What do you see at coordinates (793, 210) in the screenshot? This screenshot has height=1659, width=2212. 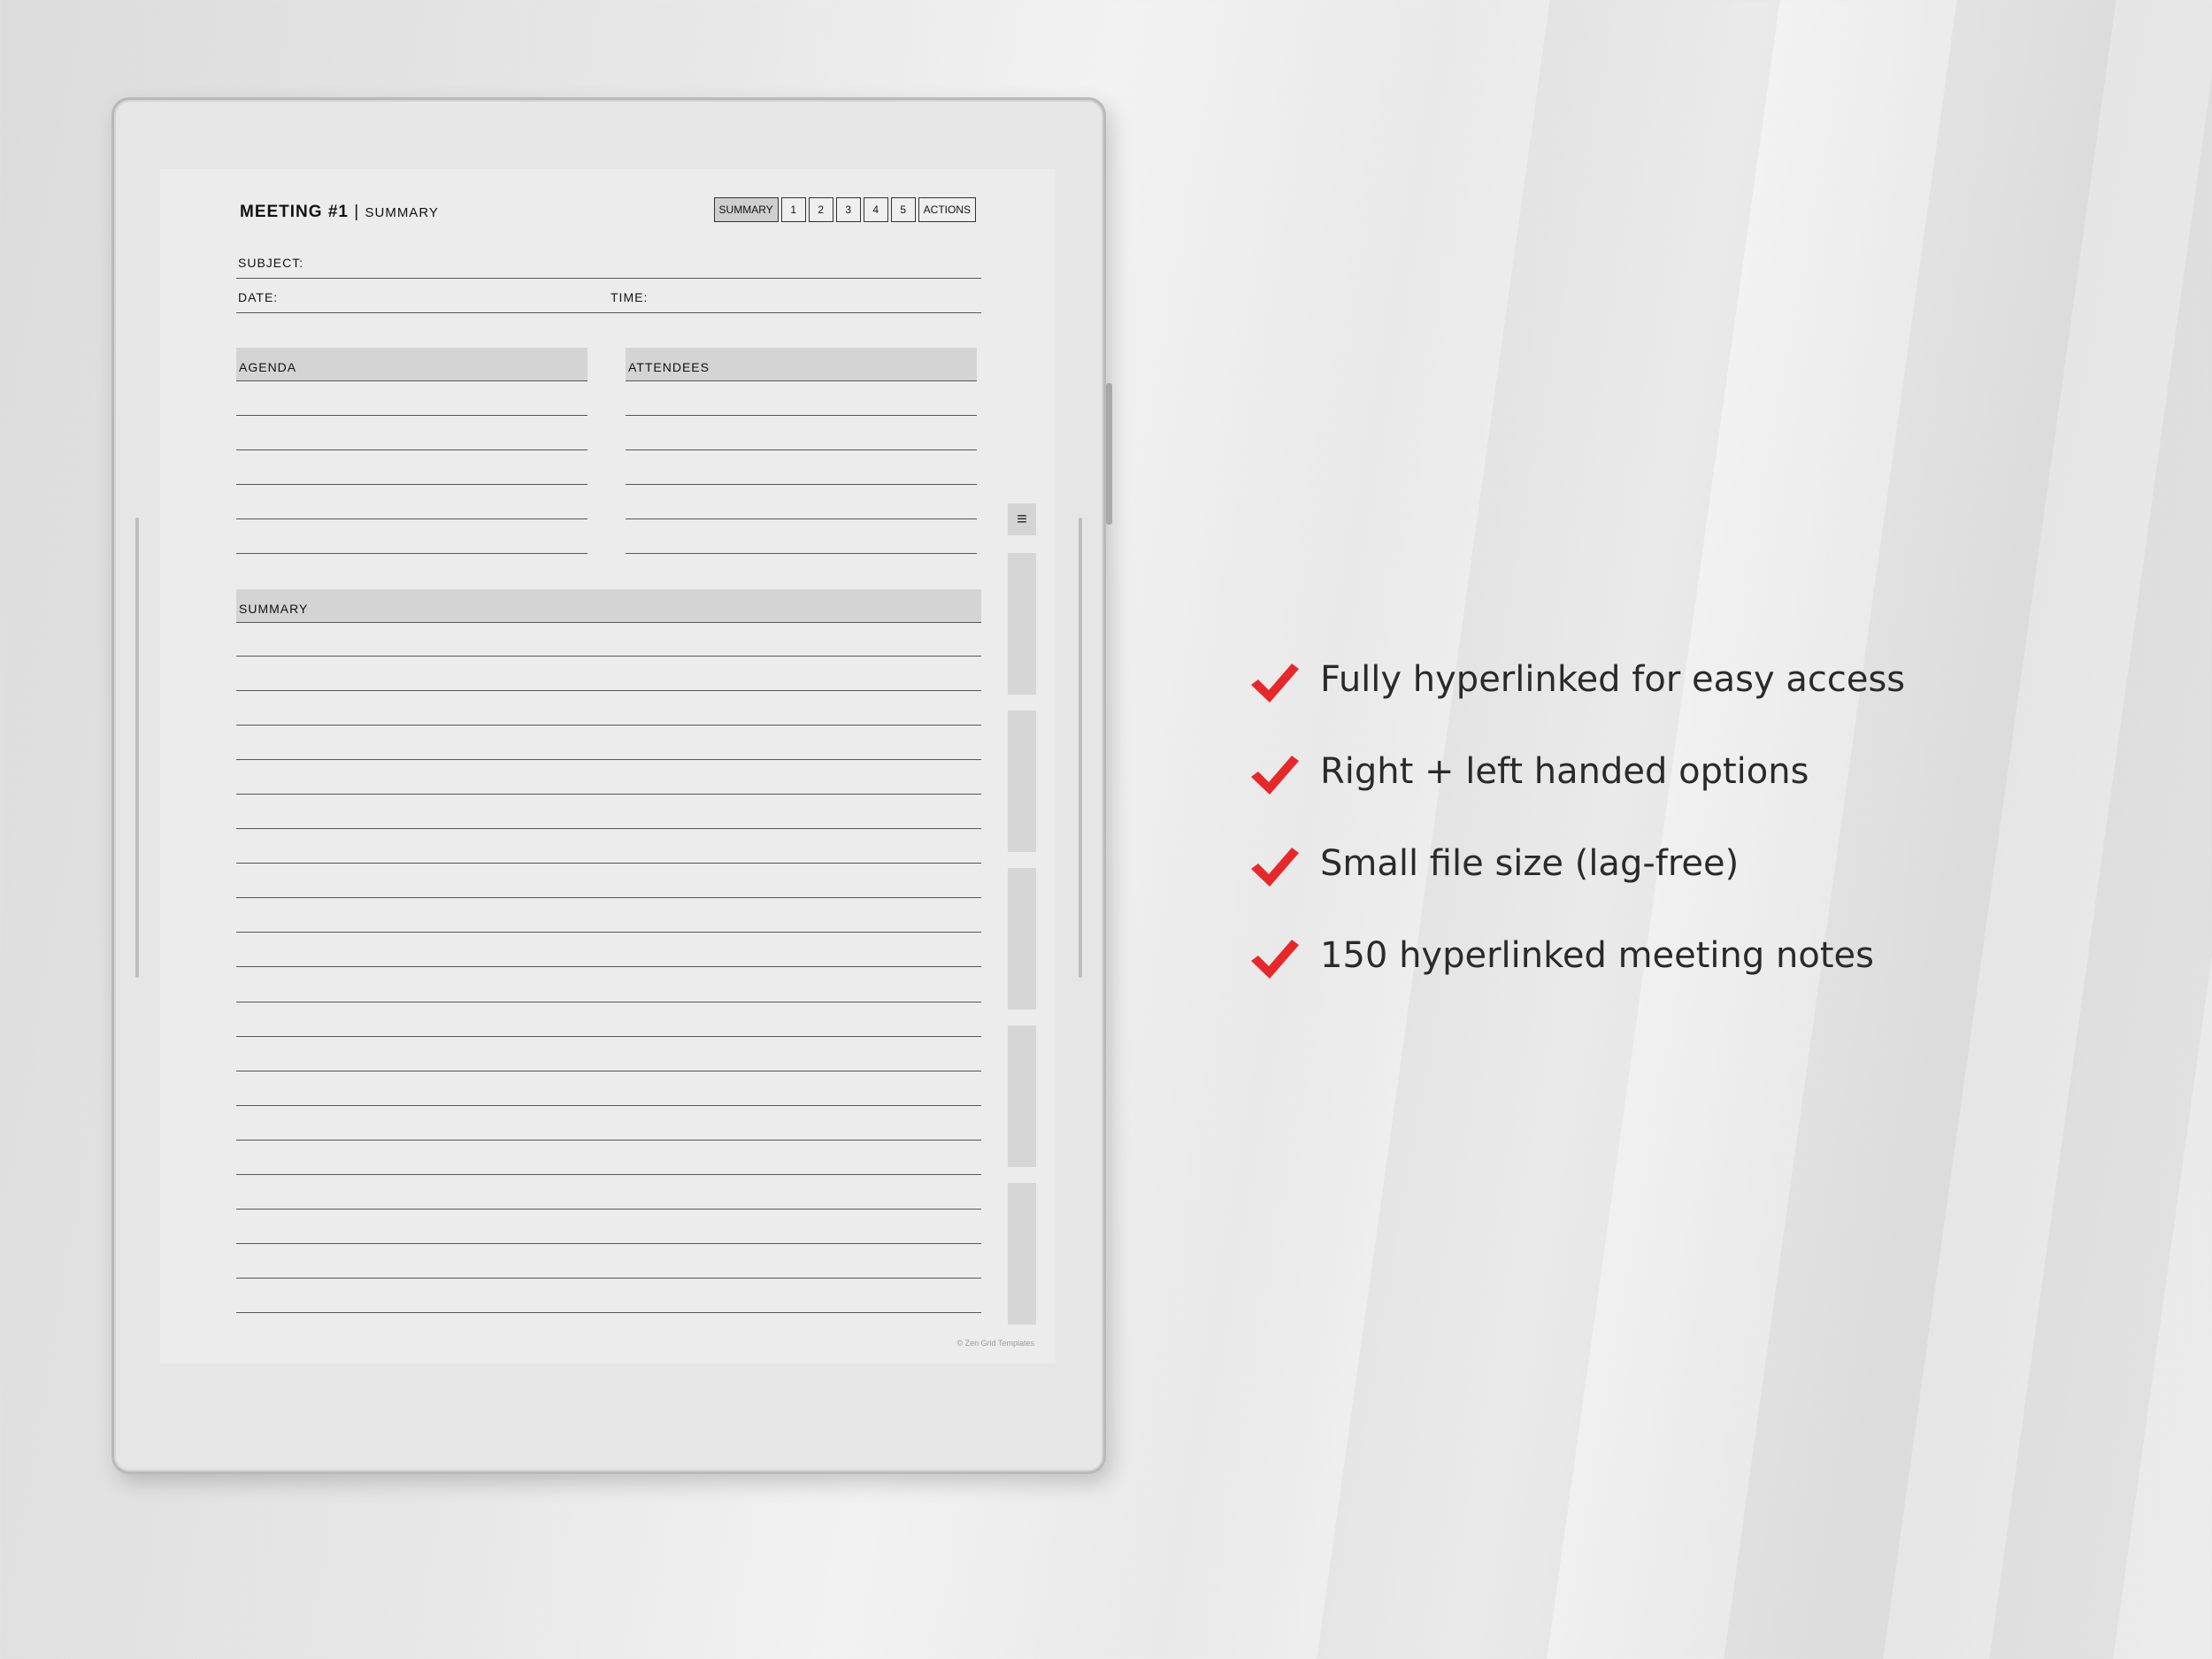 I see `nav-tab-1: 1` at bounding box center [793, 210].